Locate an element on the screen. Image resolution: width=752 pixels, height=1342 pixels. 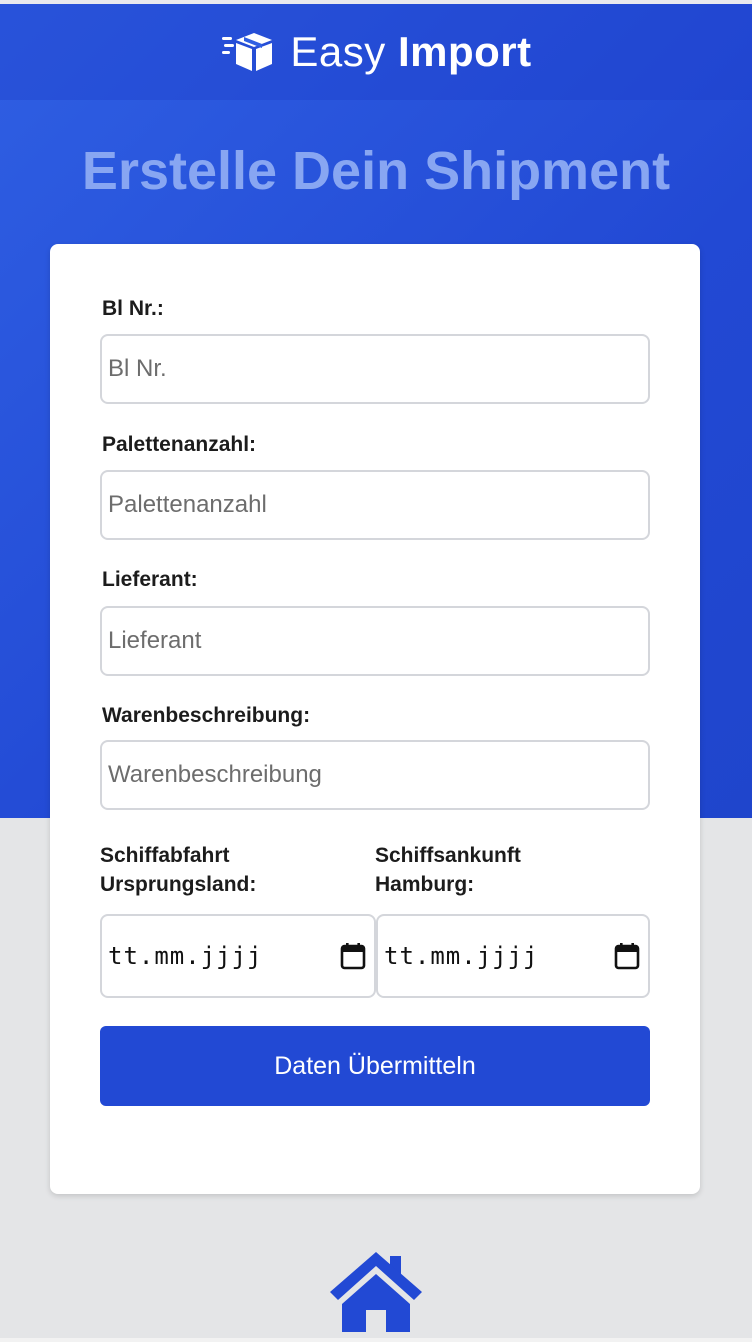
page-title: Erstelle Dein Shipment is located at coordinates (376, 171).